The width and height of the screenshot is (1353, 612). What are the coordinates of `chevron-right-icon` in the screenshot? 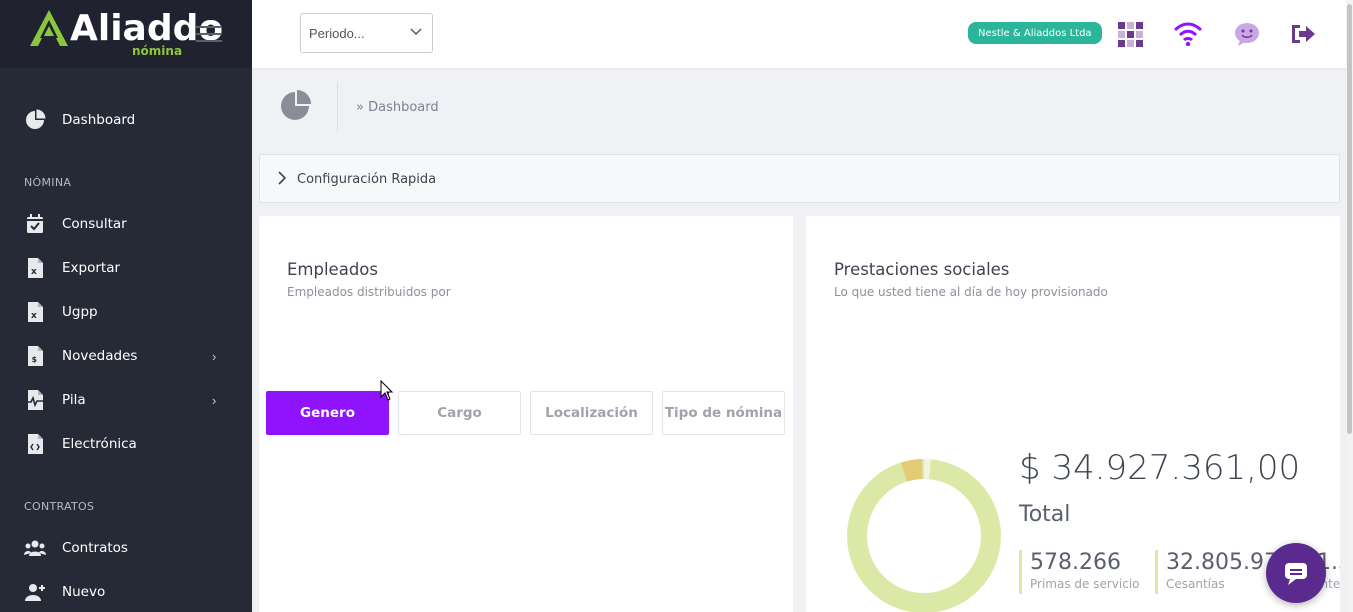 It's located at (282, 178).